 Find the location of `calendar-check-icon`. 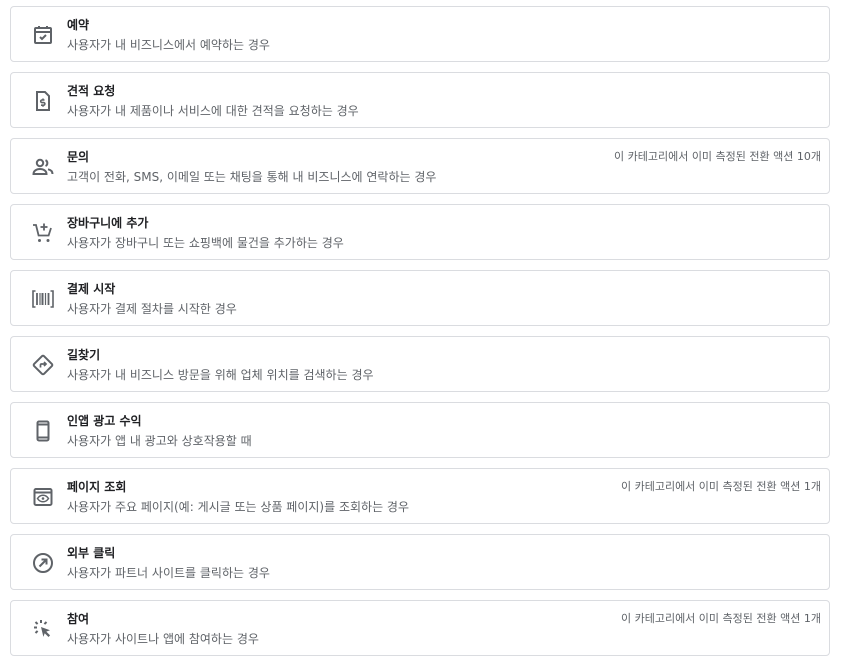

calendar-check-icon is located at coordinates (43, 35).